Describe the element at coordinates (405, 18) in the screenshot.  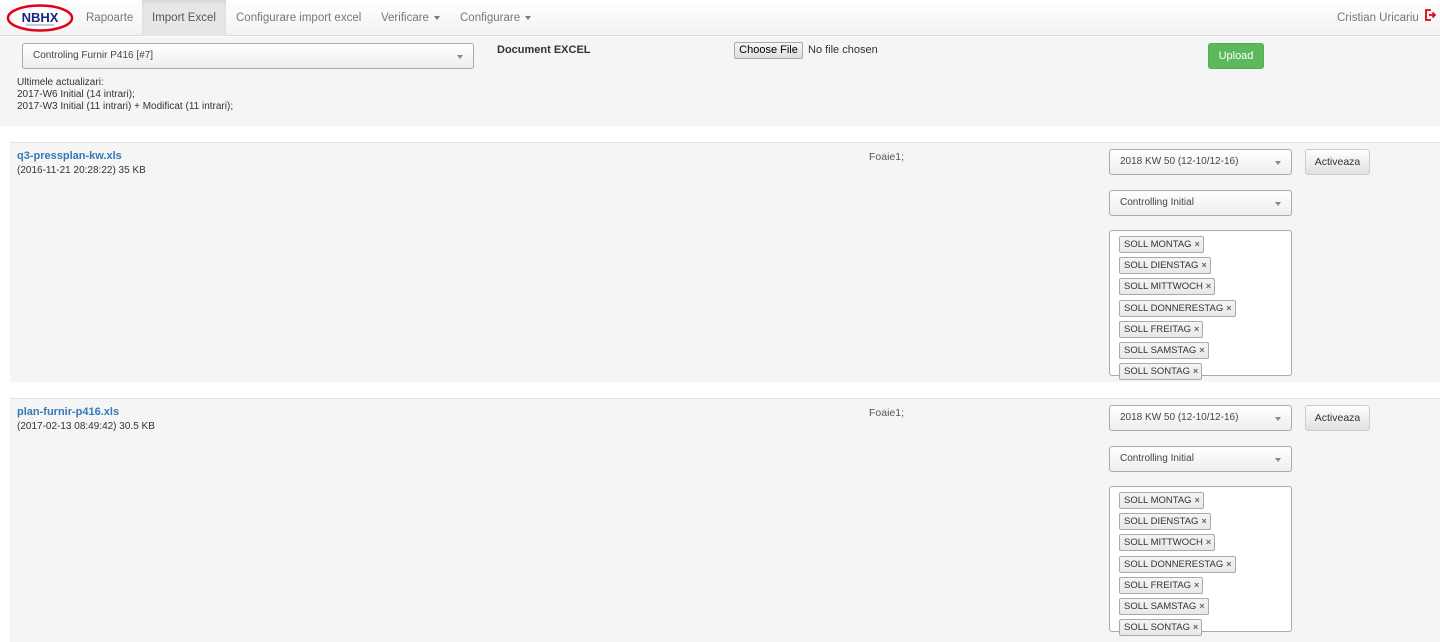
I see `nav-verificare-label: Verificare` at that location.